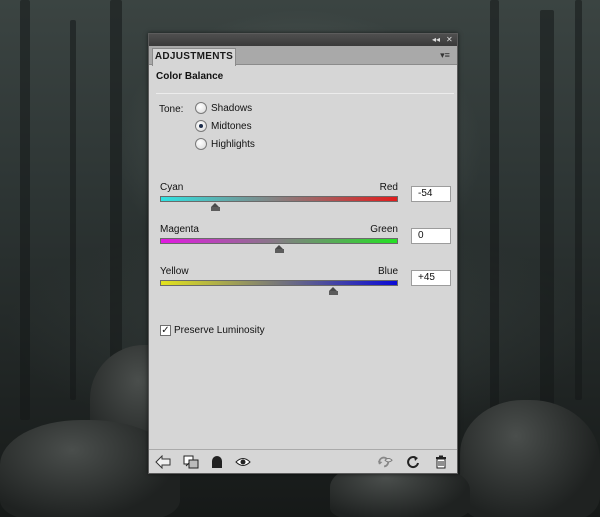  I want to click on eye-icon, so click(243, 462).